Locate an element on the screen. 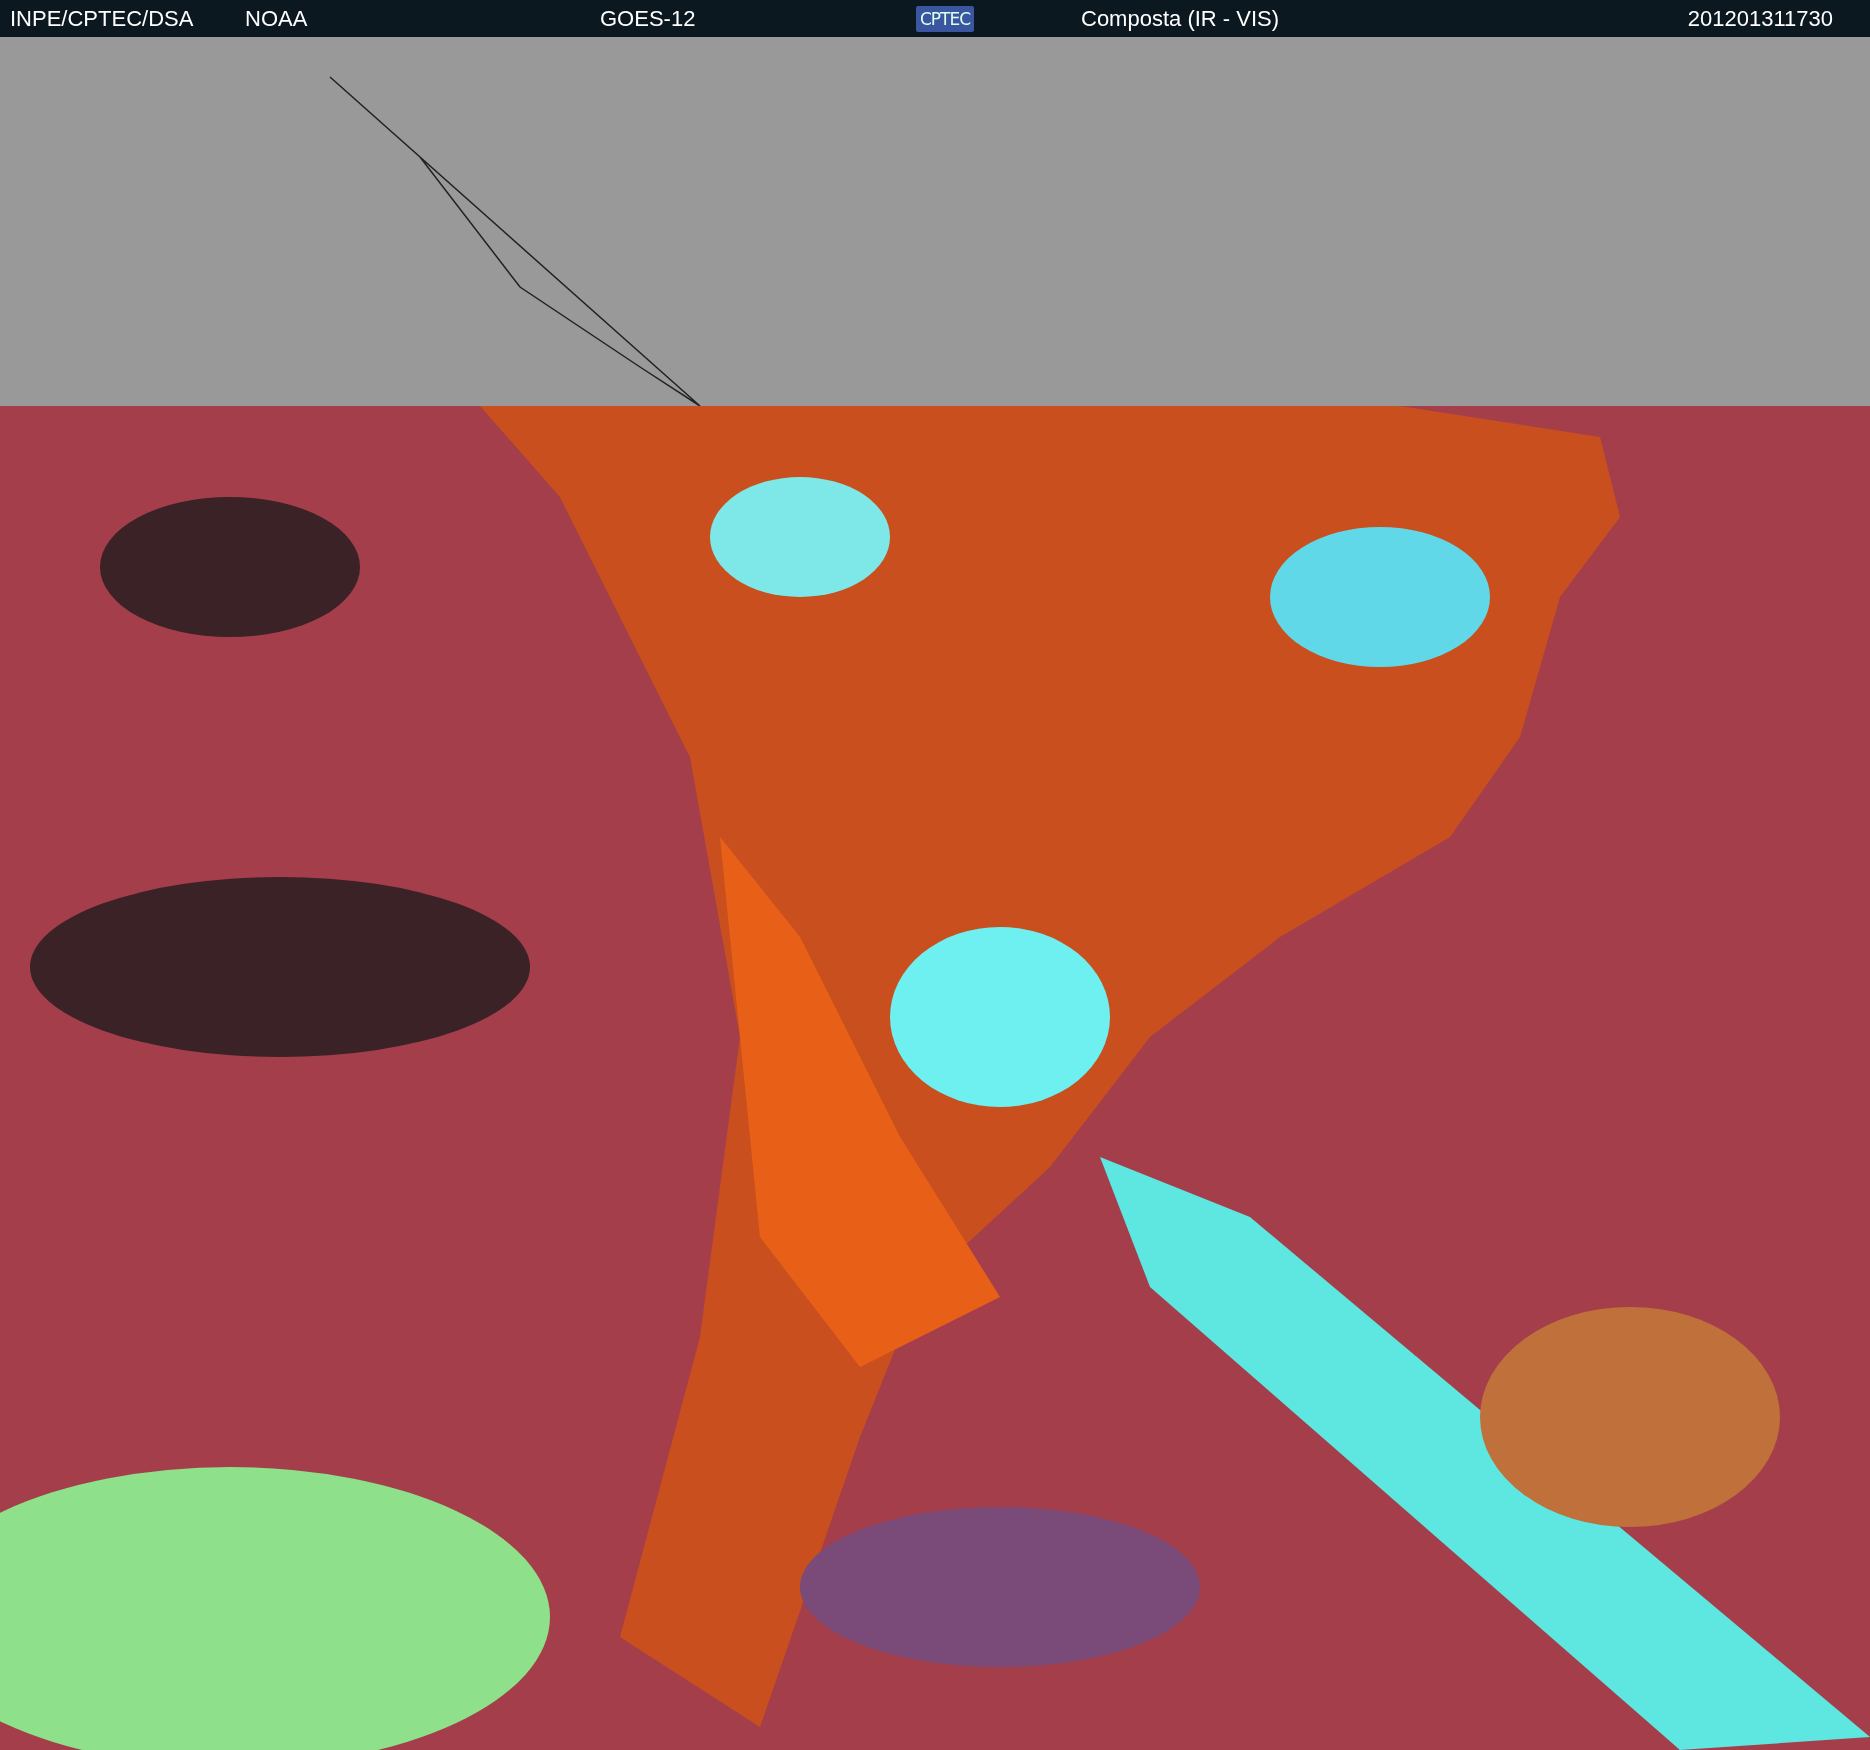 The height and width of the screenshot is (1750, 1870). source-label: INPE/CPTEC/DSA is located at coordinates (102, 18).